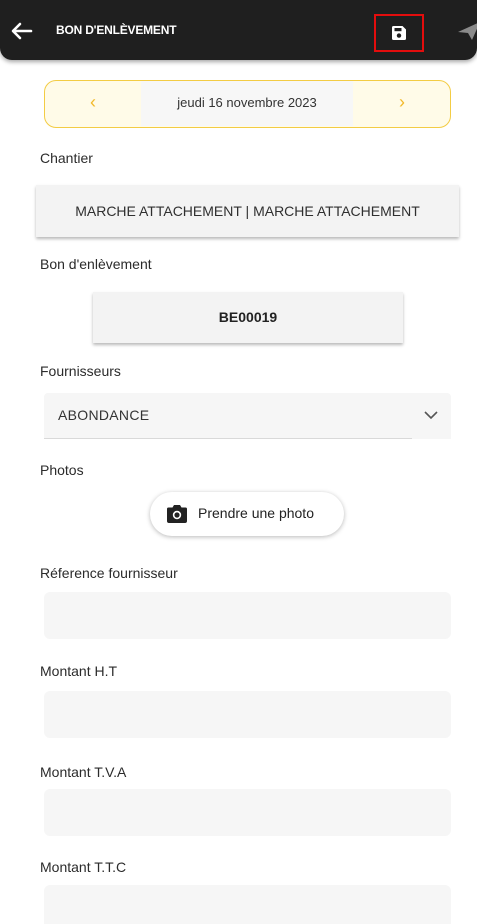 This screenshot has height=924, width=477. I want to click on page-title: BON D'ENLÈVEMENT, so click(116, 30).